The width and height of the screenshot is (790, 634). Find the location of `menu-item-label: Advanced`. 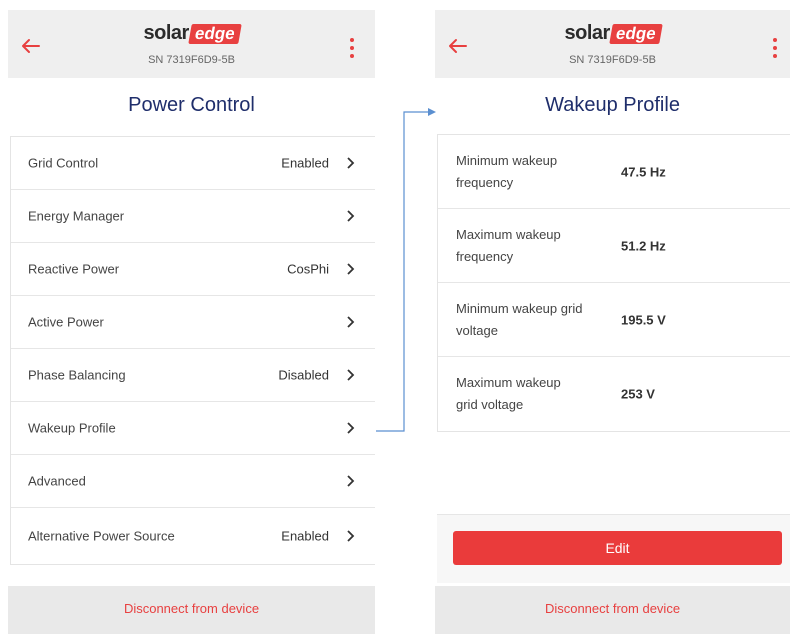

menu-item-label: Advanced is located at coordinates (57, 481).